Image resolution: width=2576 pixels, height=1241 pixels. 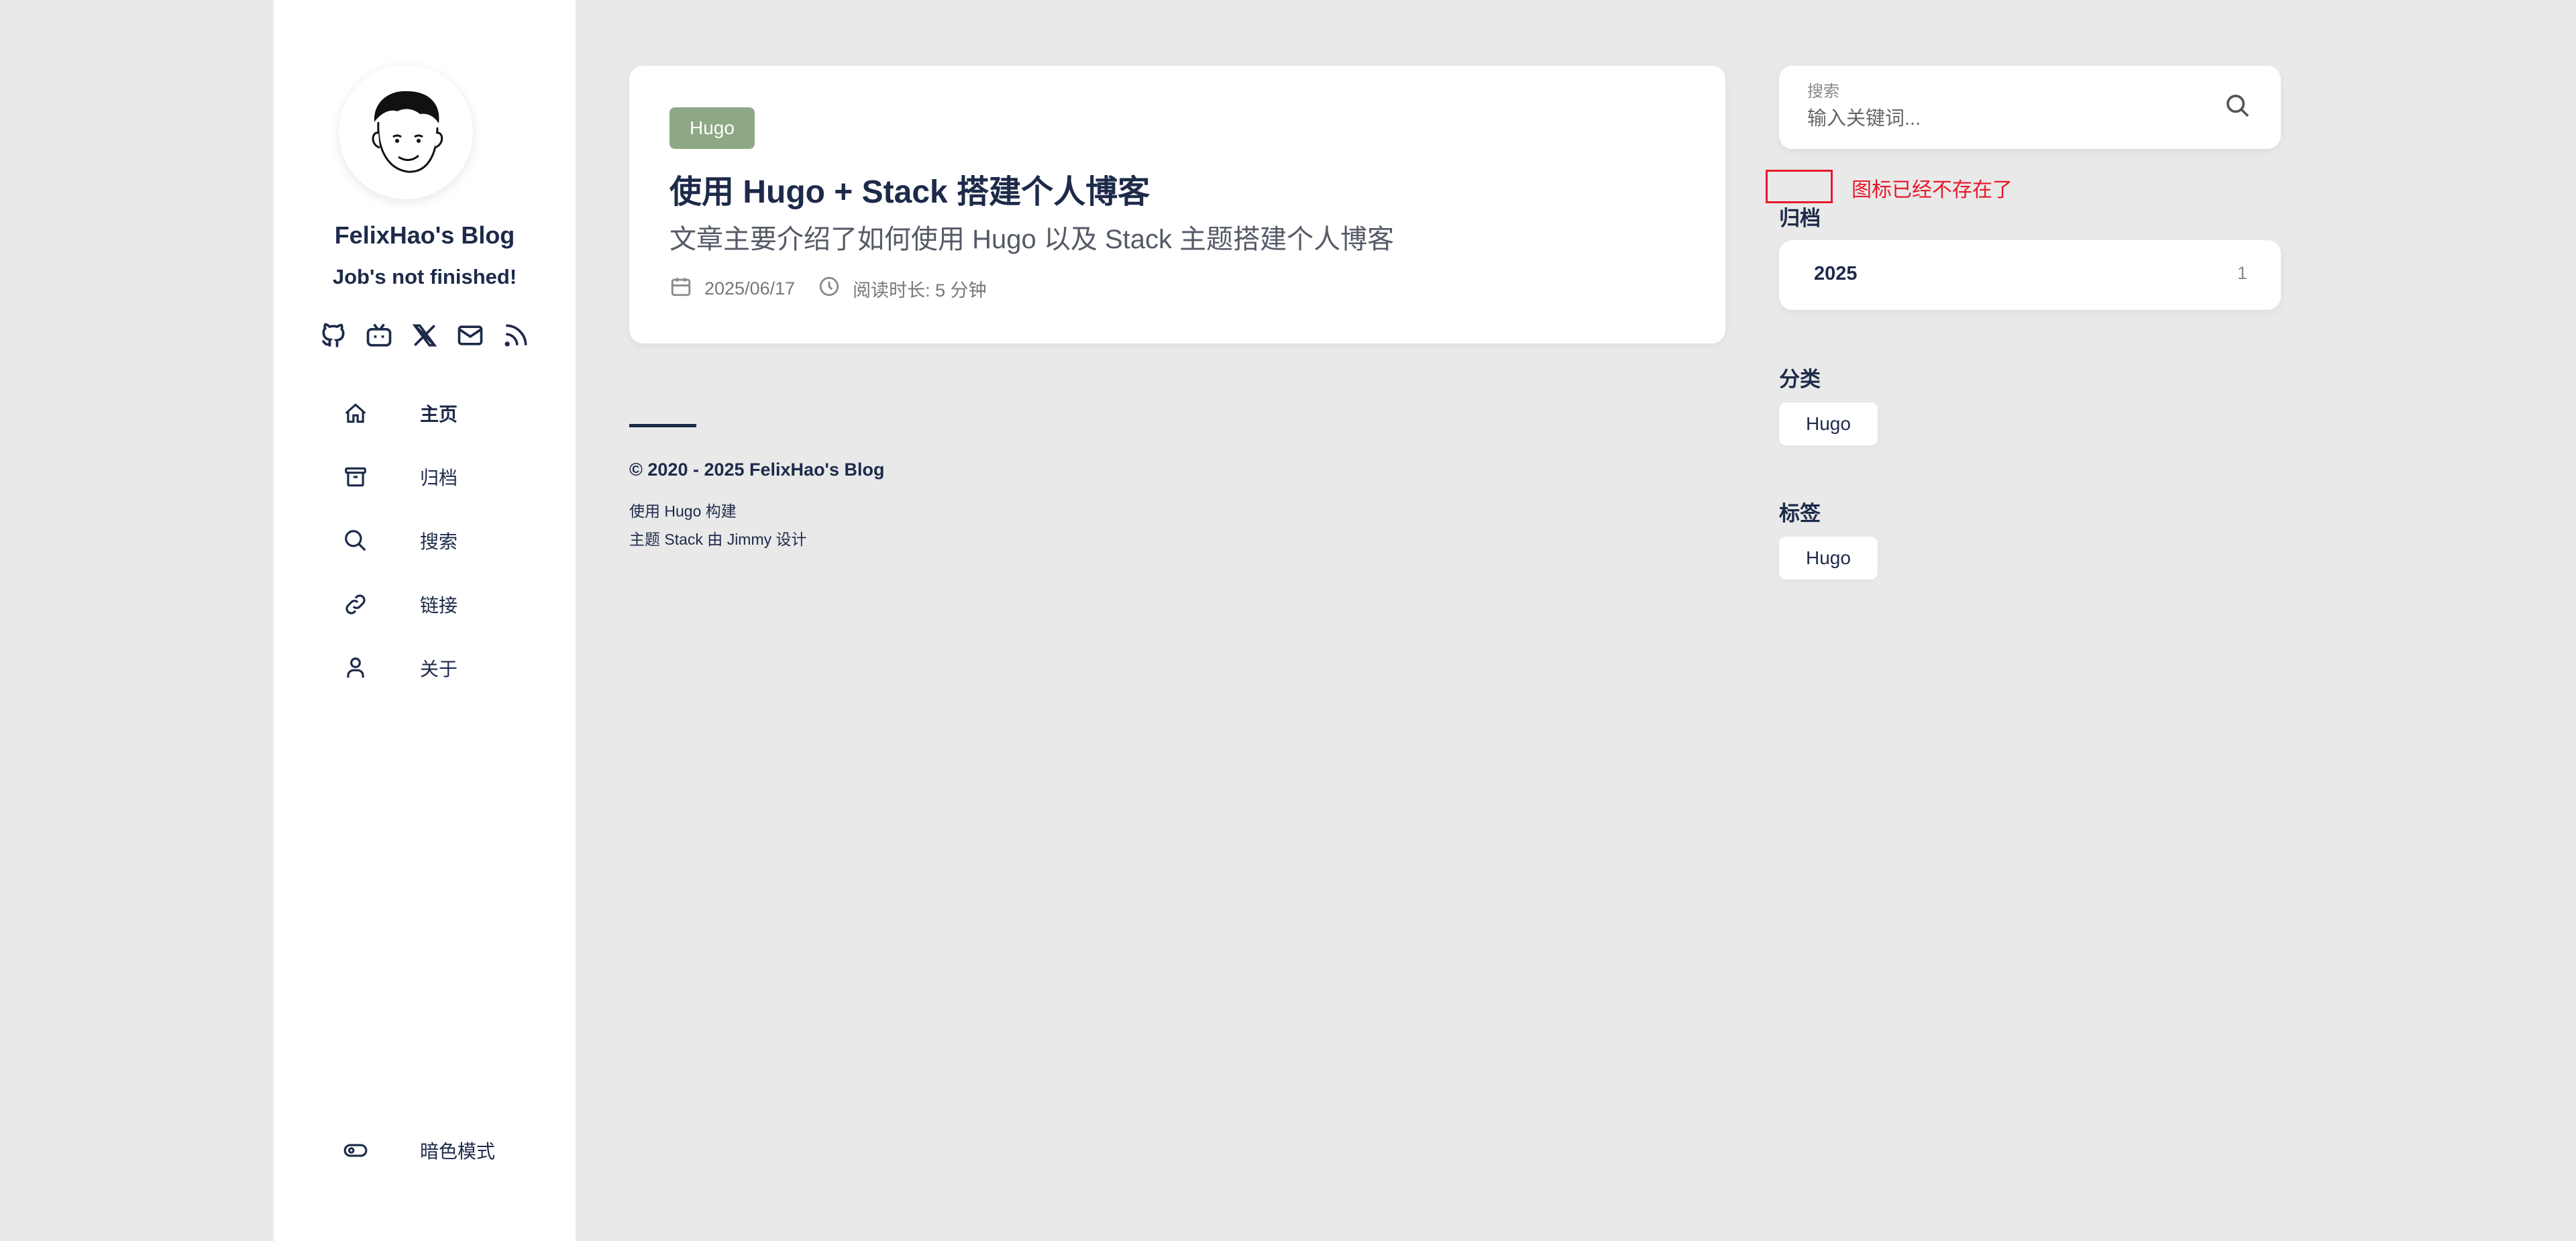 What do you see at coordinates (439, 478) in the screenshot?
I see `nav-item-label: 归档` at bounding box center [439, 478].